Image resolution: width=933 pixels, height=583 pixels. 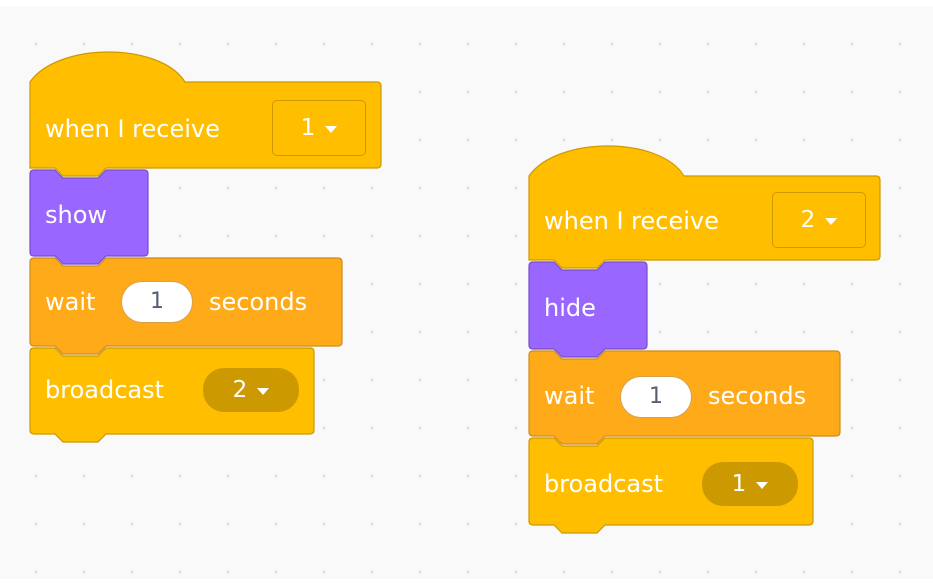 I want to click on broadcast-message-value: 1, so click(x=739, y=484).